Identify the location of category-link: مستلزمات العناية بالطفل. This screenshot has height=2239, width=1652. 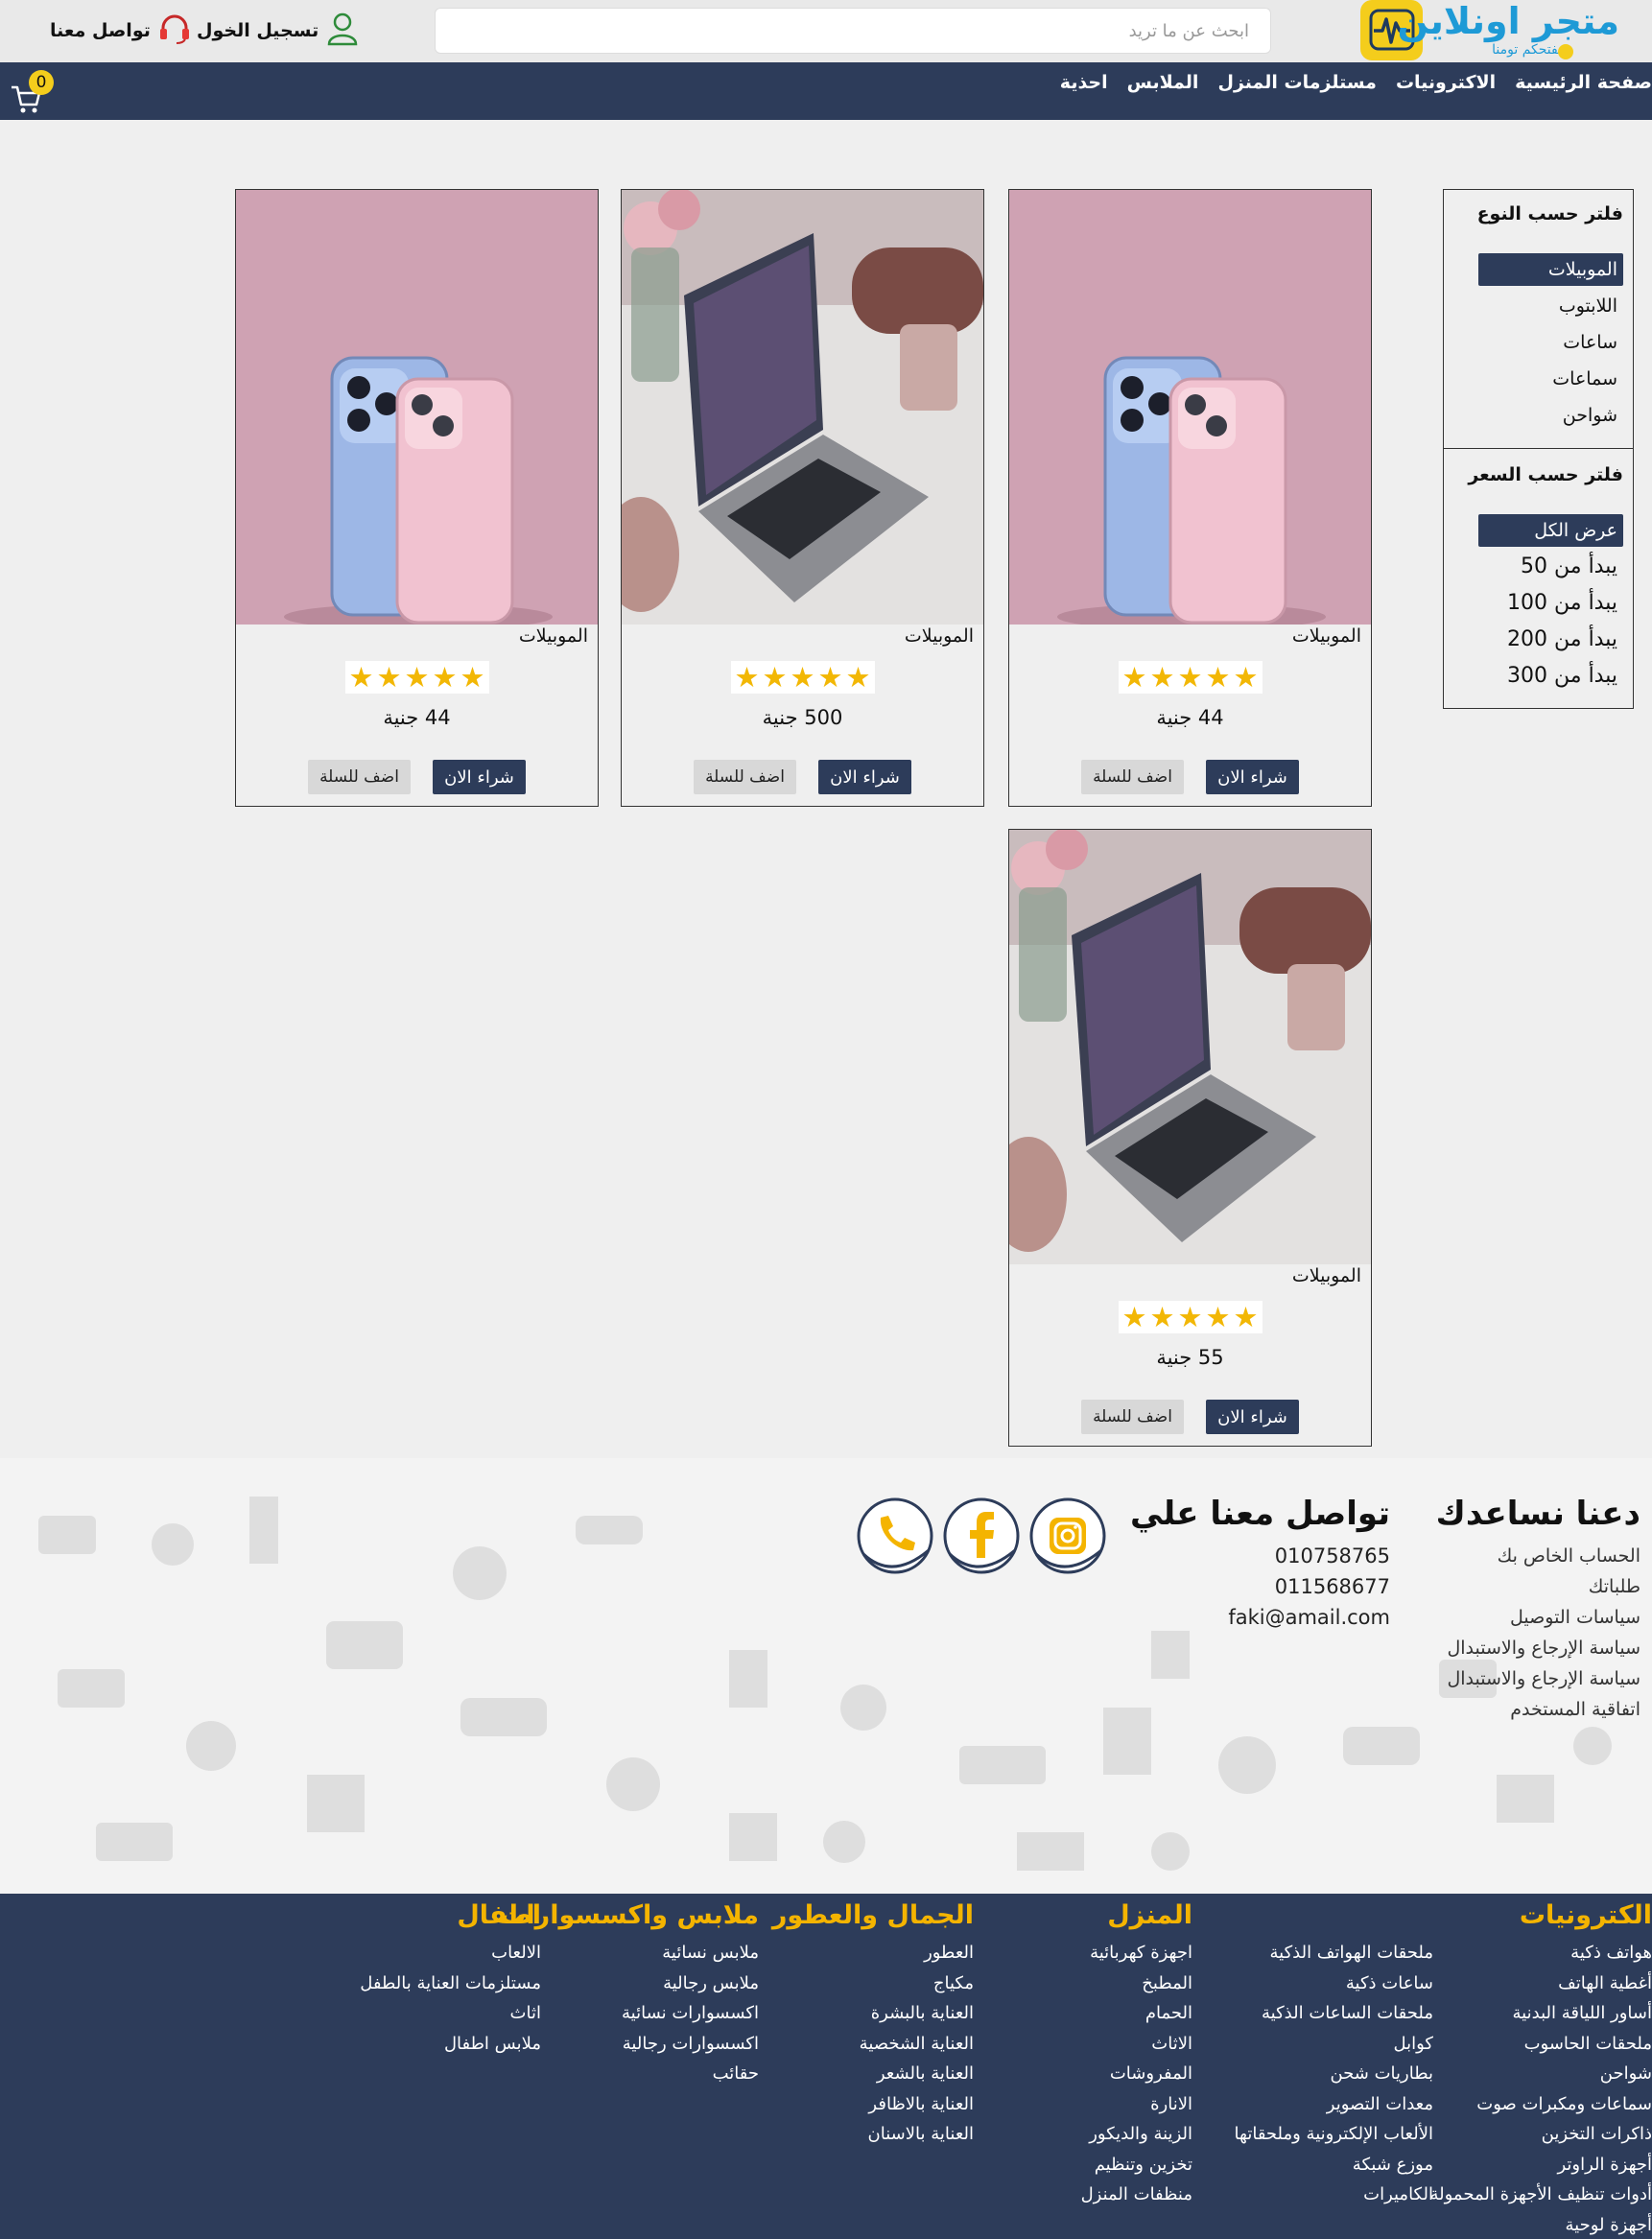
(451, 1983).